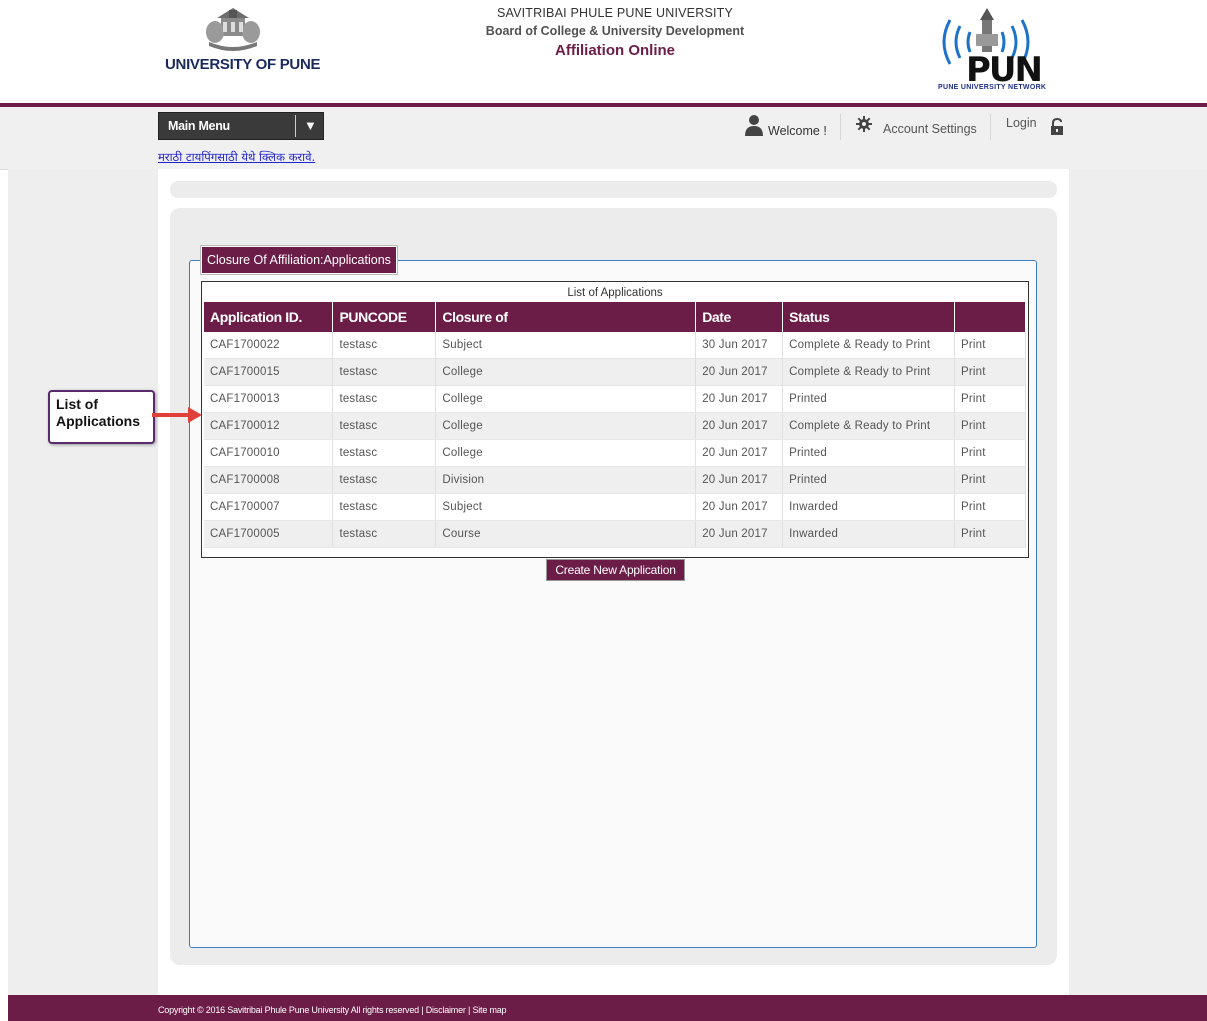  Describe the element at coordinates (615, 570) in the screenshot. I see `create-new-application-button: Create New Application` at that location.